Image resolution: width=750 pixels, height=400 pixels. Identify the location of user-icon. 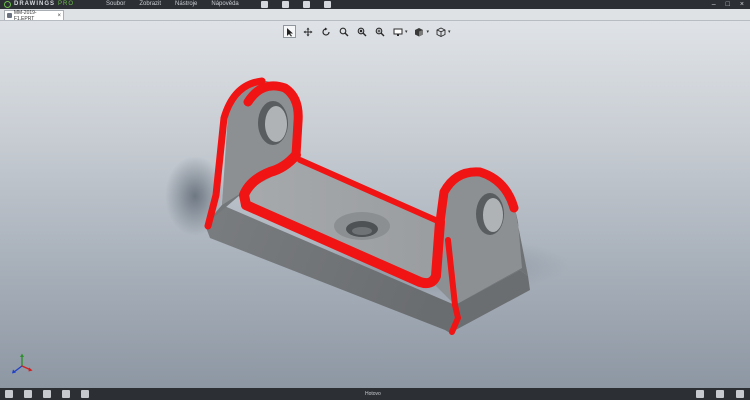
(85, 394).